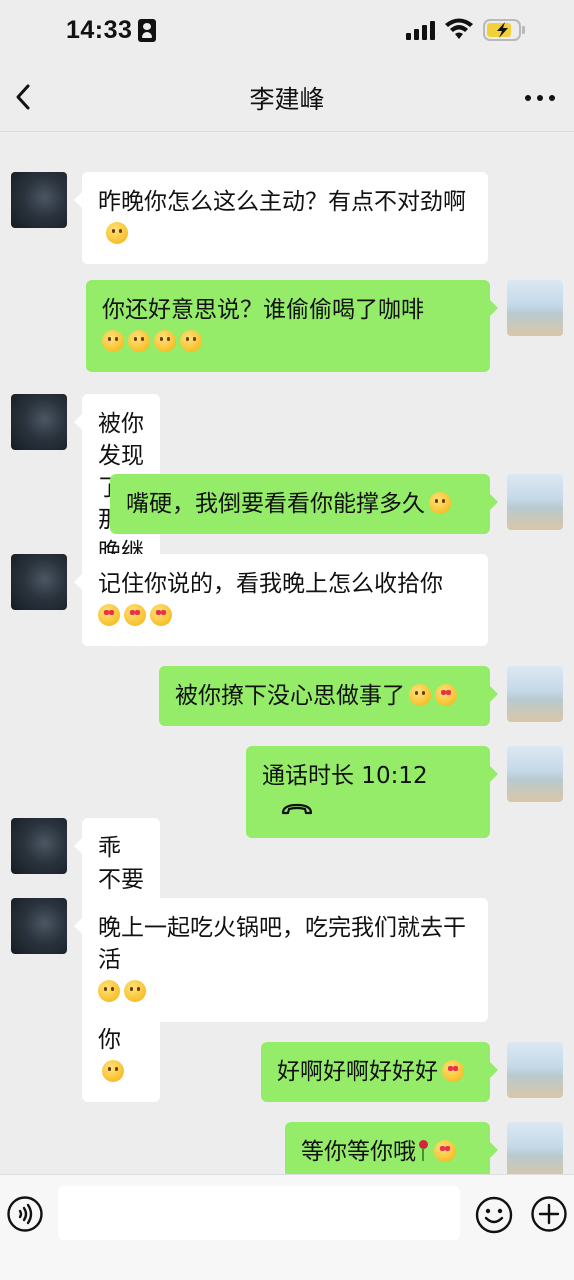 The width and height of the screenshot is (574, 1280). What do you see at coordinates (287, 31) in the screenshot?
I see `status-bar: 14:33` at bounding box center [287, 31].